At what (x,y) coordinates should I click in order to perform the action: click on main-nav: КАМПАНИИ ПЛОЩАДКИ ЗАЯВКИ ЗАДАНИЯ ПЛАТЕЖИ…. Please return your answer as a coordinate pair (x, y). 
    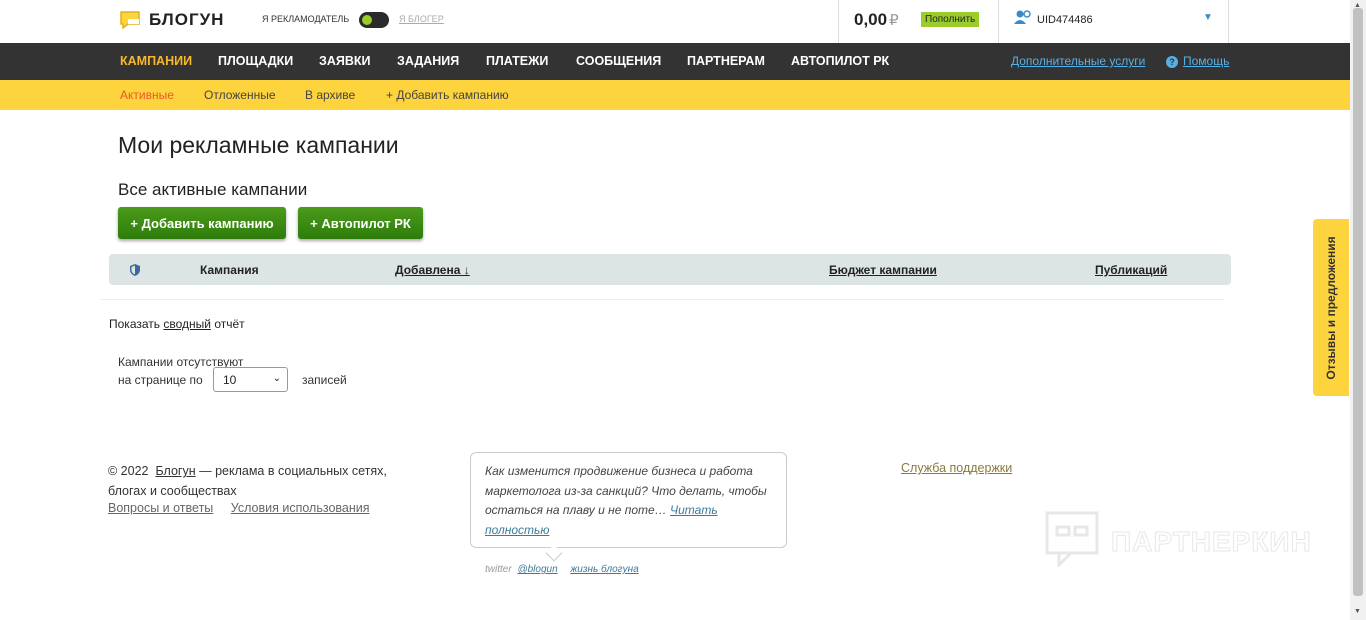
    Looking at the image, I should click on (675, 61).